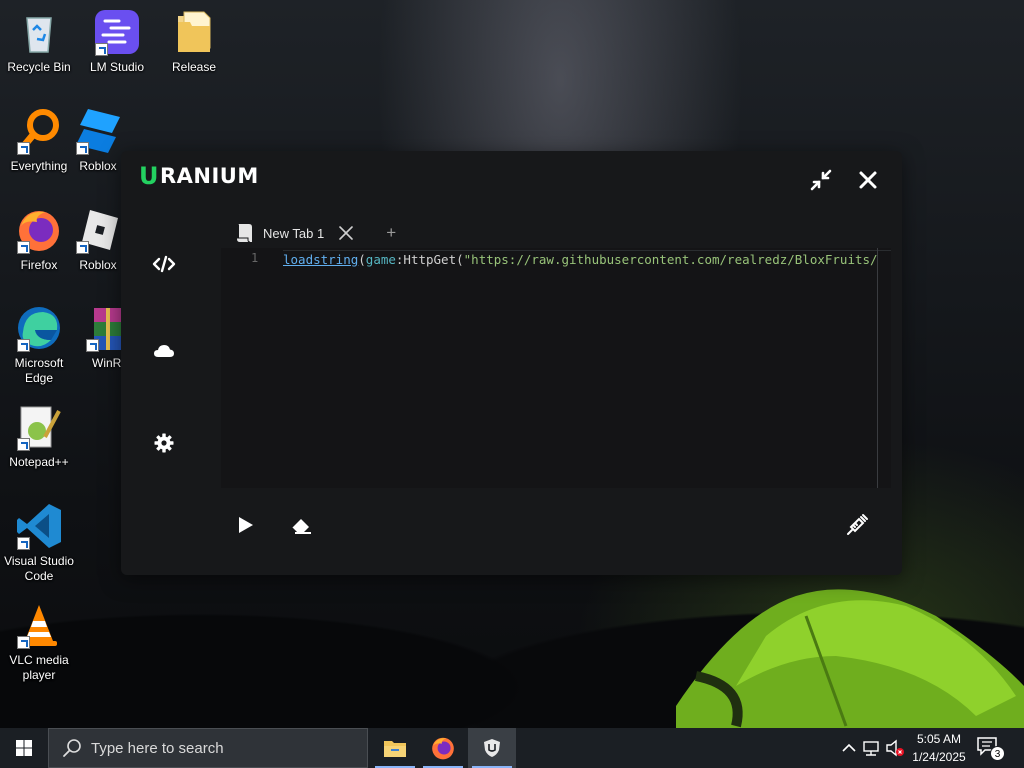 This screenshot has width=1024, height=768. Describe the element at coordinates (39, 328) in the screenshot. I see `edge-icon` at that location.